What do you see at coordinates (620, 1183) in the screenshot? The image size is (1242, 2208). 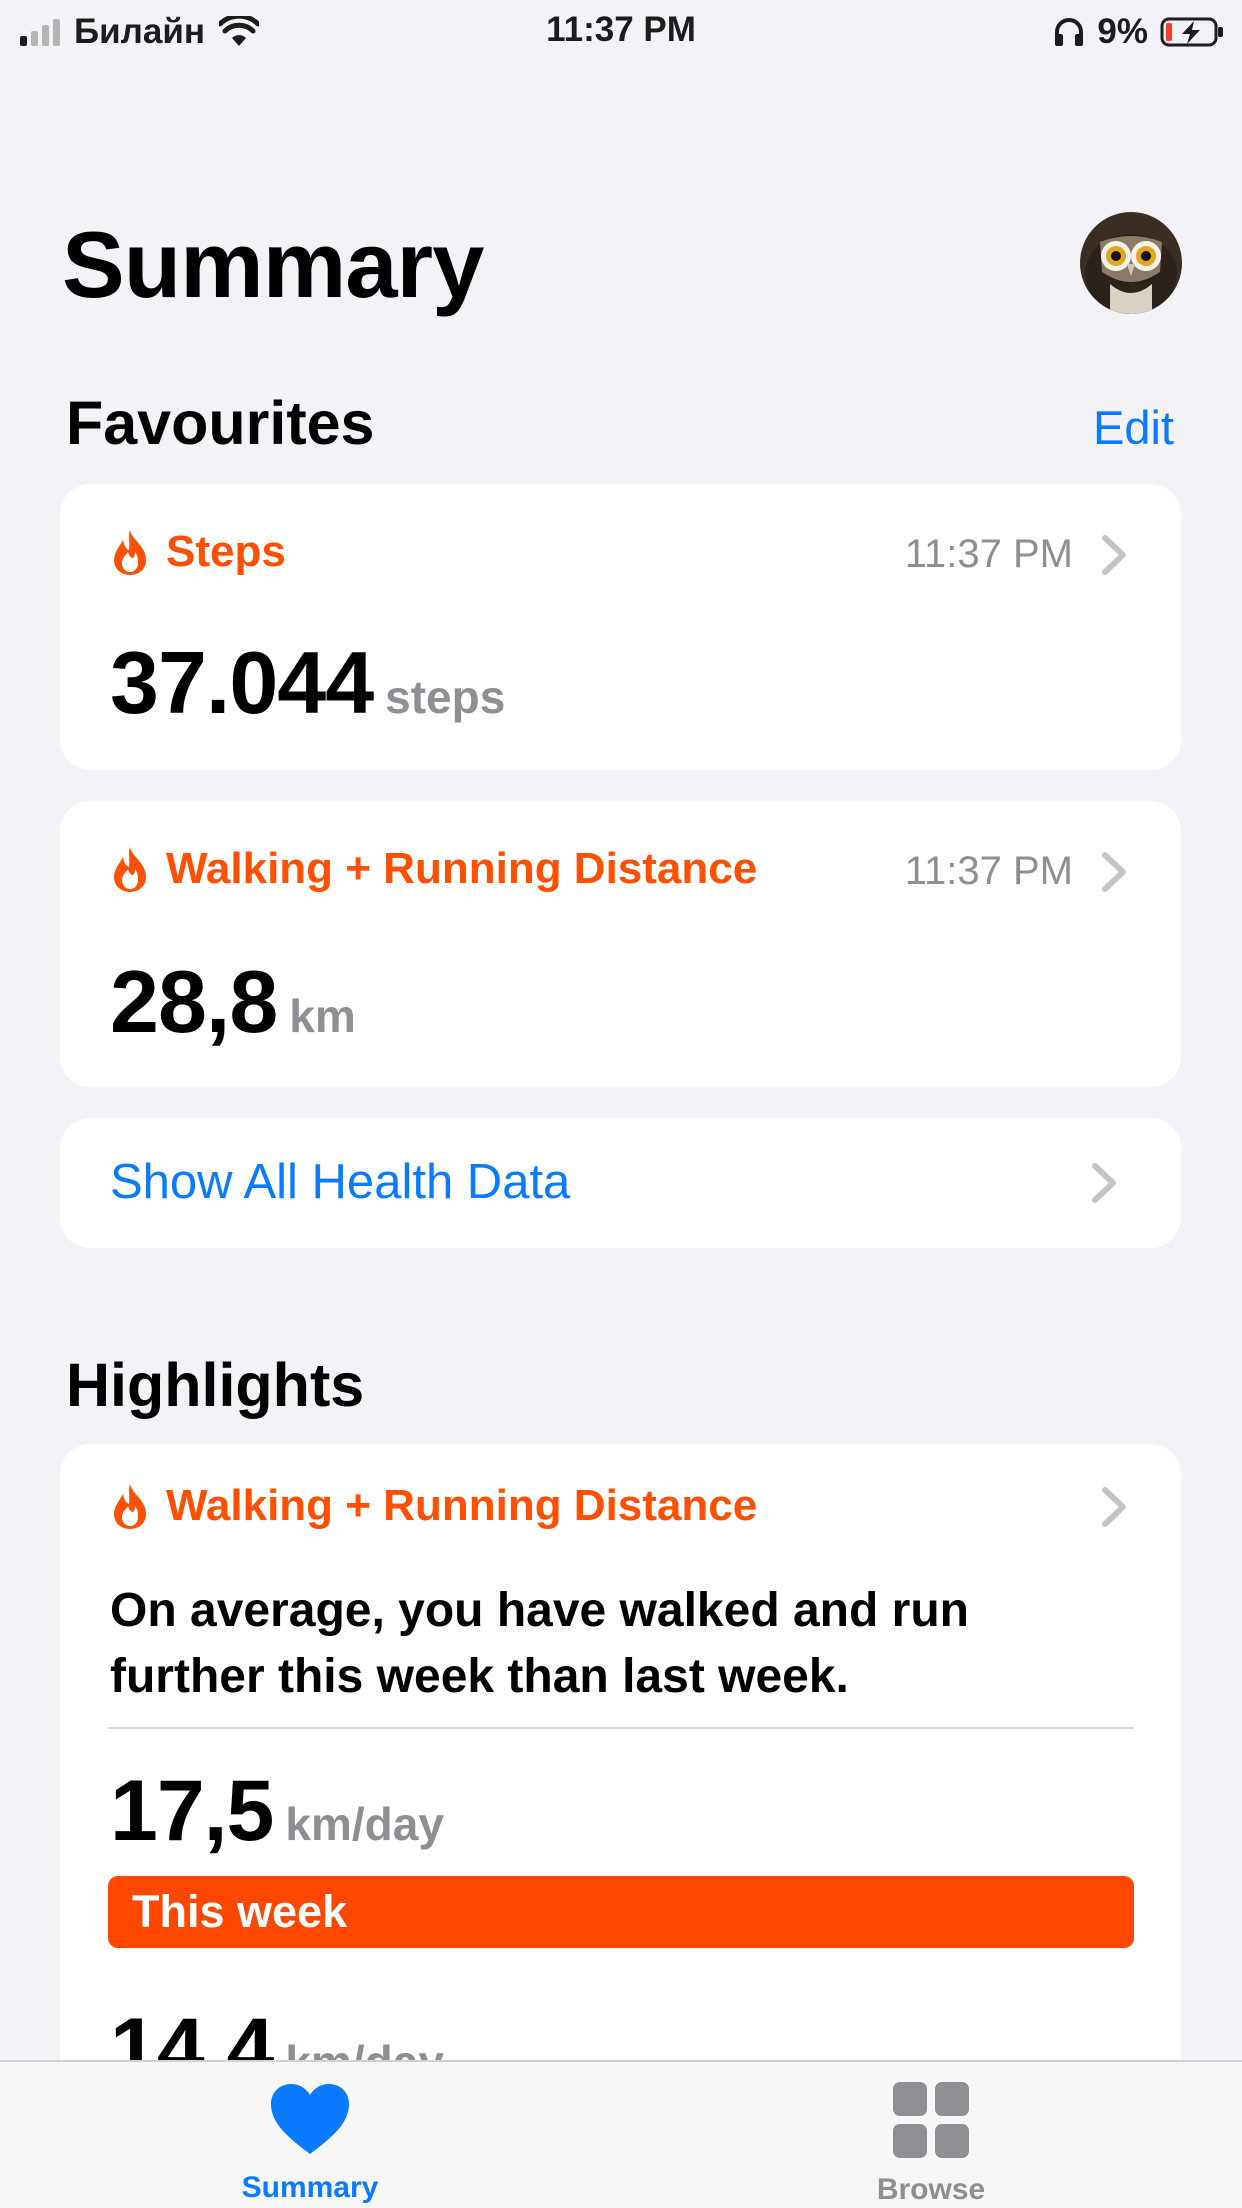 I see `show-all-health-data-button: Show All Health Data` at bounding box center [620, 1183].